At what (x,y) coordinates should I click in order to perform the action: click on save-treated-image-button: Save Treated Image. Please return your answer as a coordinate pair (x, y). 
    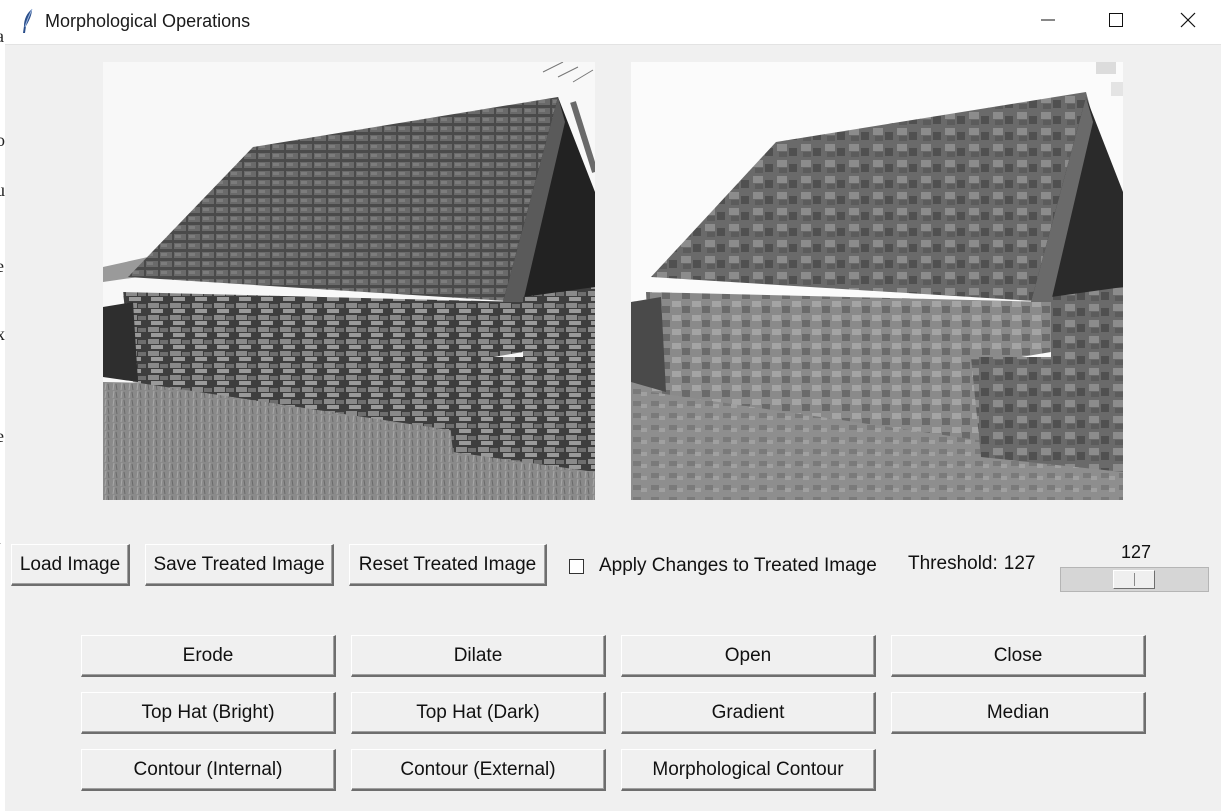
    Looking at the image, I should click on (239, 565).